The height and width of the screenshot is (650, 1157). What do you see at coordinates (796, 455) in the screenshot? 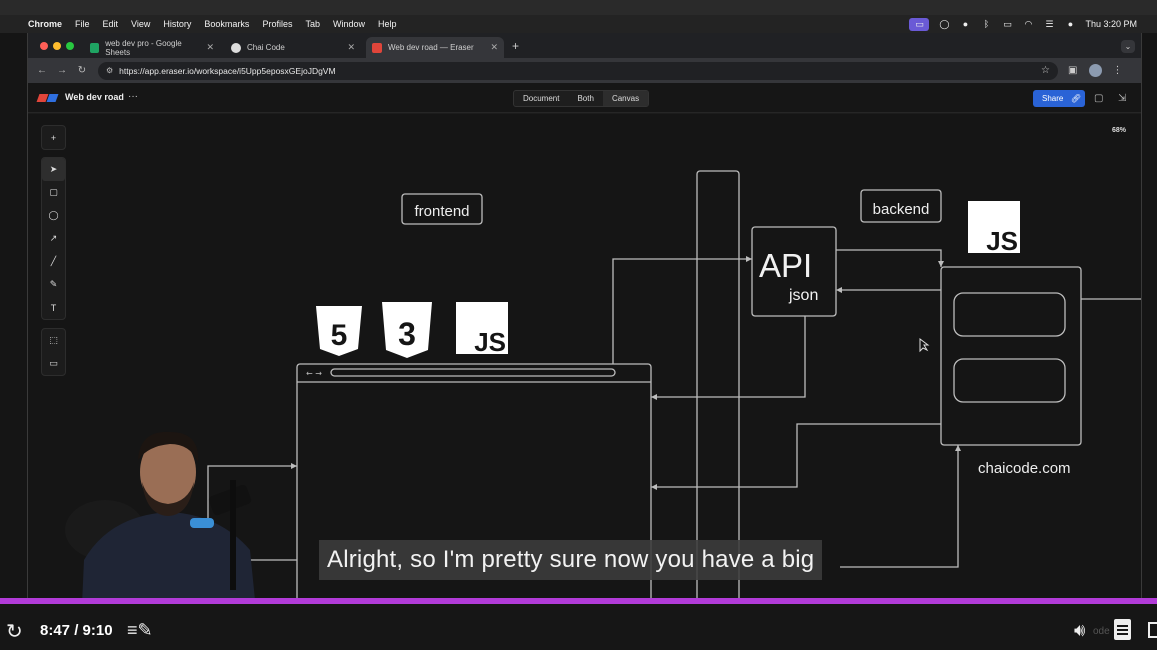
I see `connector-server-to-browser` at bounding box center [796, 455].